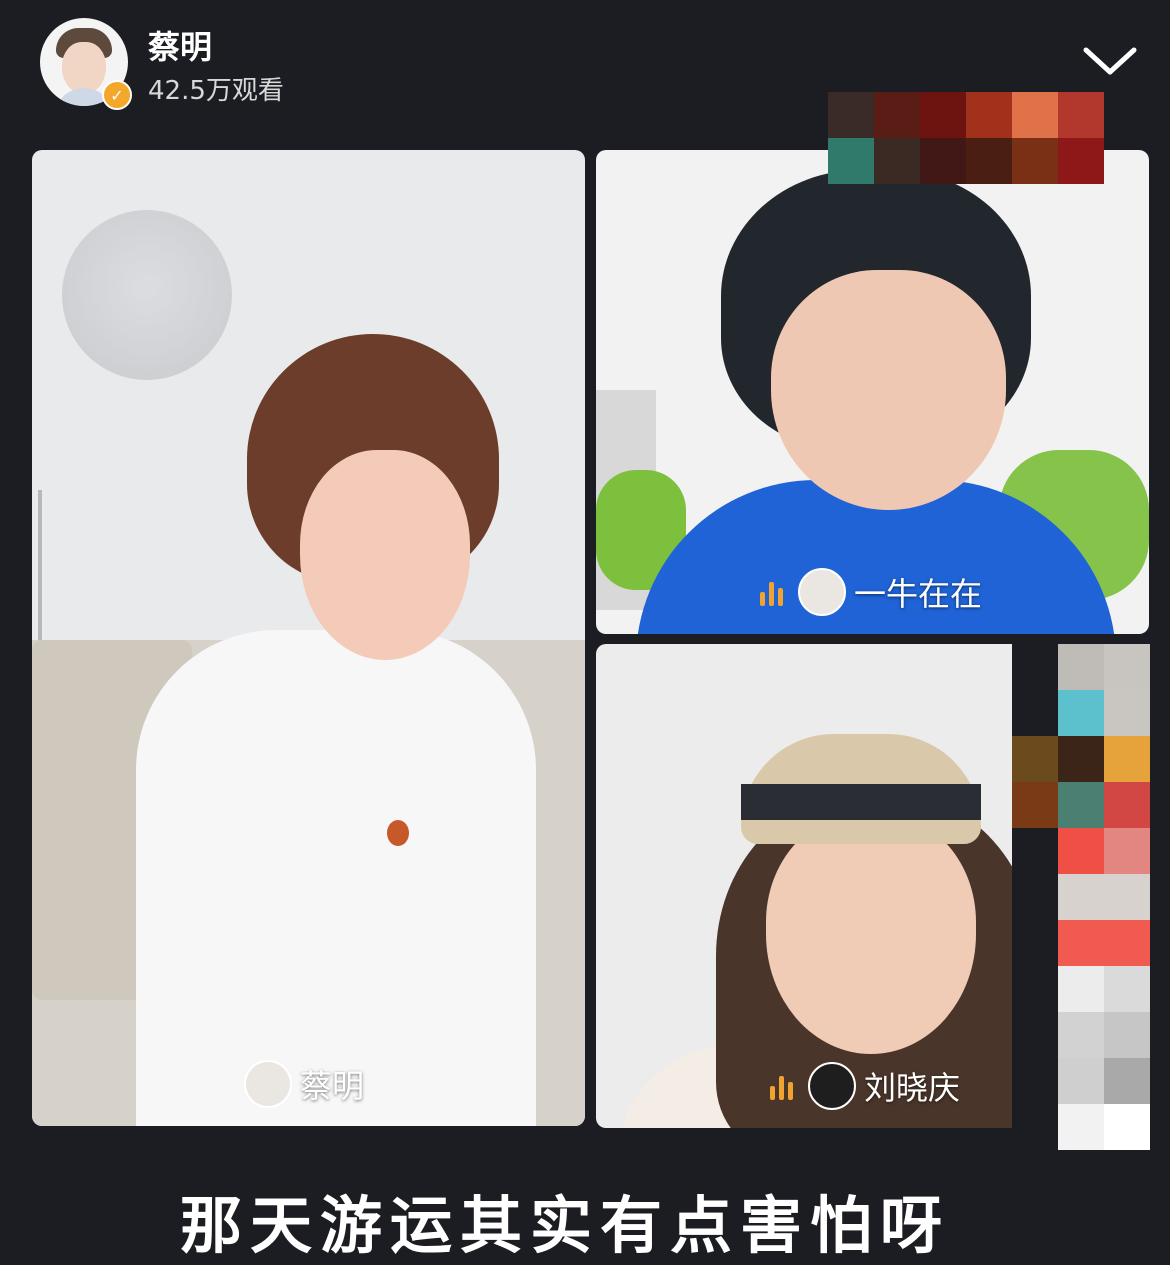  I want to click on viewer-count: 42.5万观看, so click(216, 91).